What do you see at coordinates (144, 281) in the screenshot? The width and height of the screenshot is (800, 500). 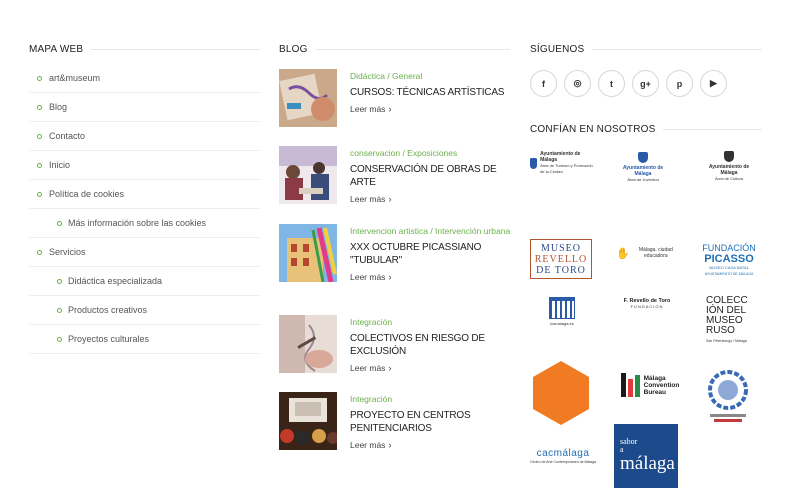 I see `sitemap-item: Didáctica especializada` at bounding box center [144, 281].